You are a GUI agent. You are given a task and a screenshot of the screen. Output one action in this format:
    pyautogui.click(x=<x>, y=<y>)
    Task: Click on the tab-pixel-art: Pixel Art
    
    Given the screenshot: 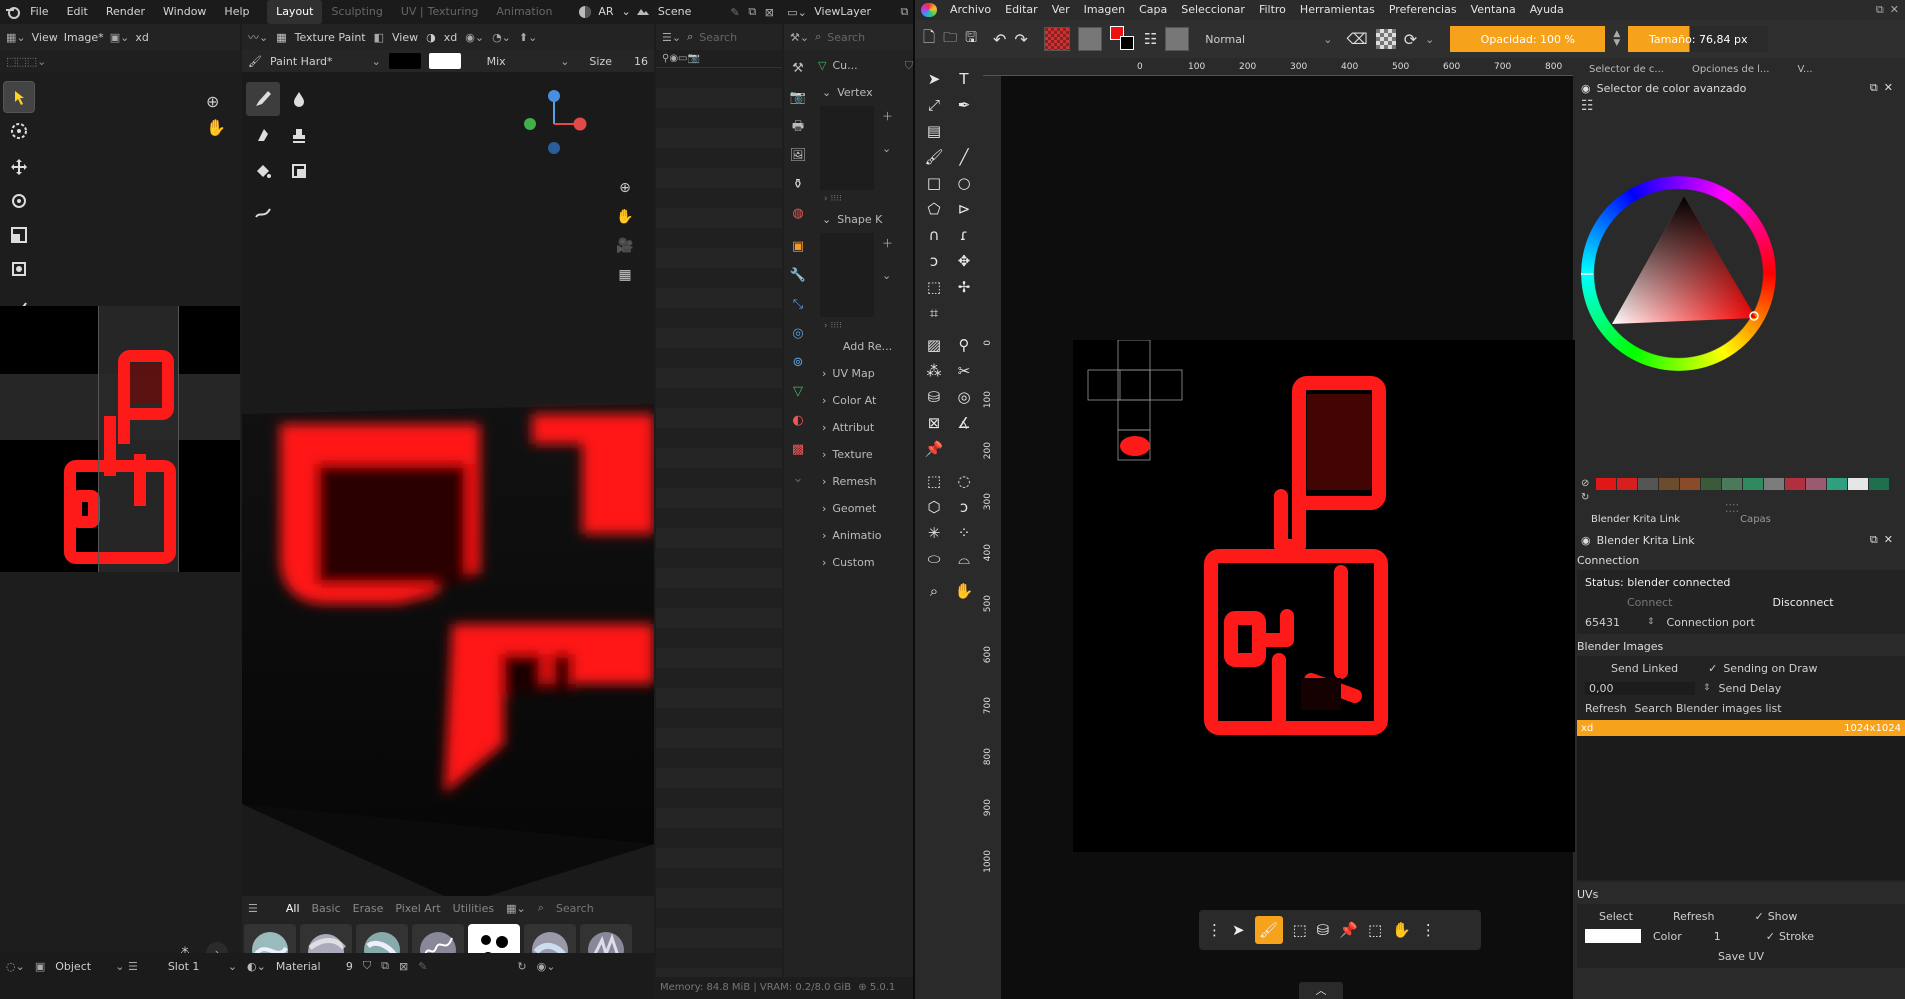 What is the action you would take?
    pyautogui.click(x=417, y=908)
    